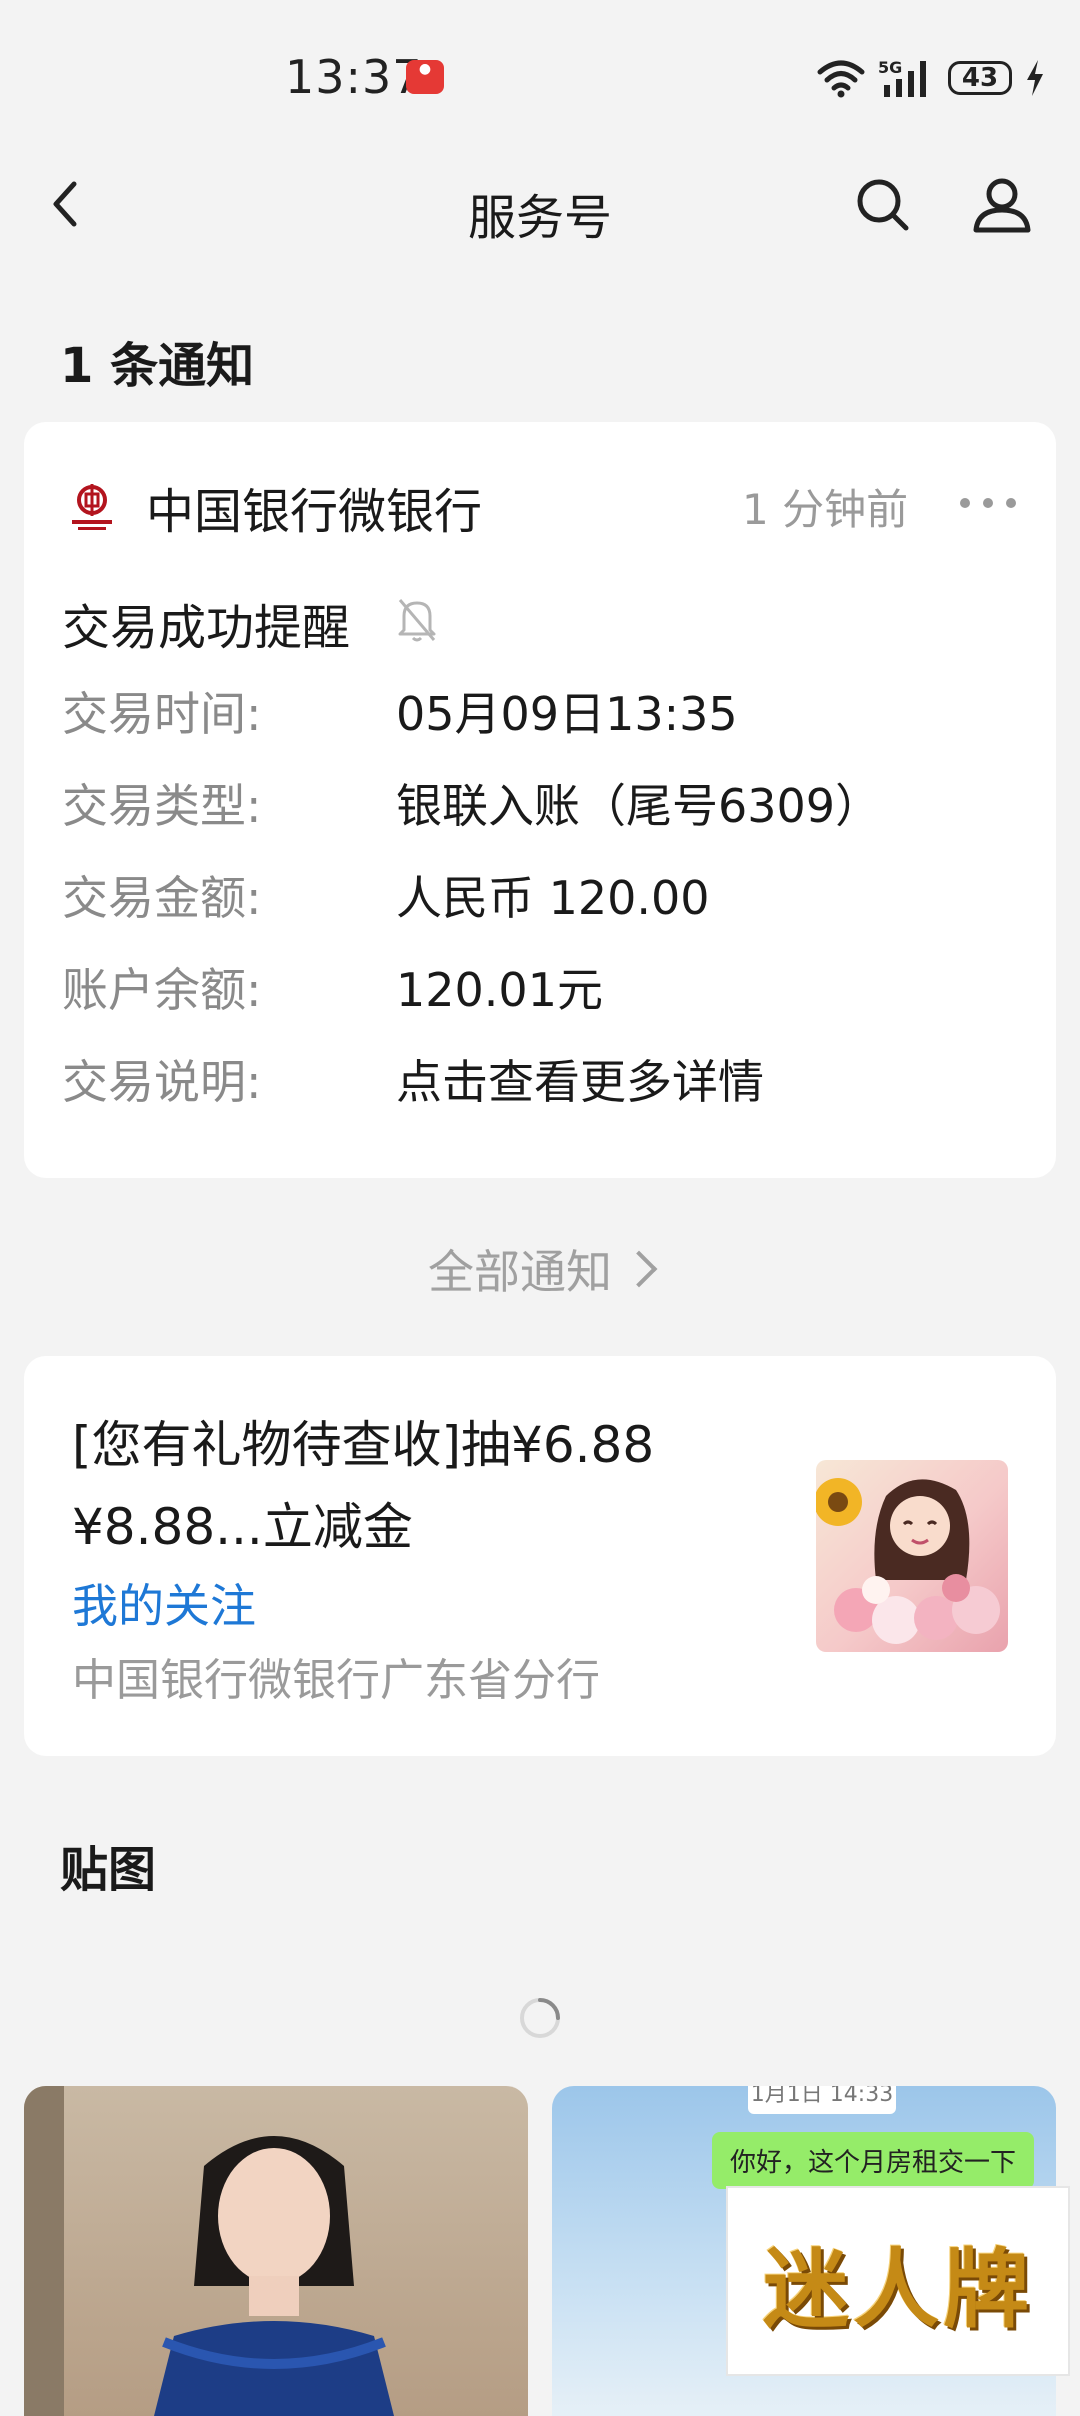  I want to click on network-label: 5G, so click(890, 67).